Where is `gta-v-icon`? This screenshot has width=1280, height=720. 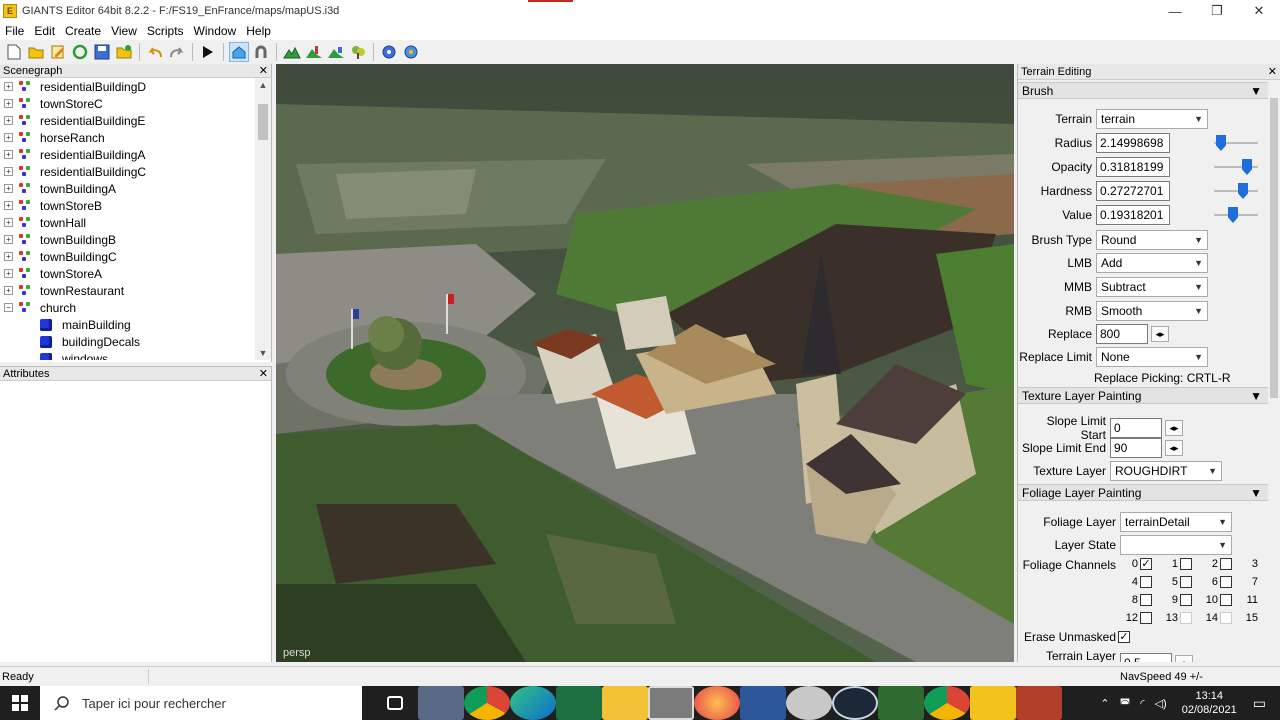 gta-v-icon is located at coordinates (901, 703).